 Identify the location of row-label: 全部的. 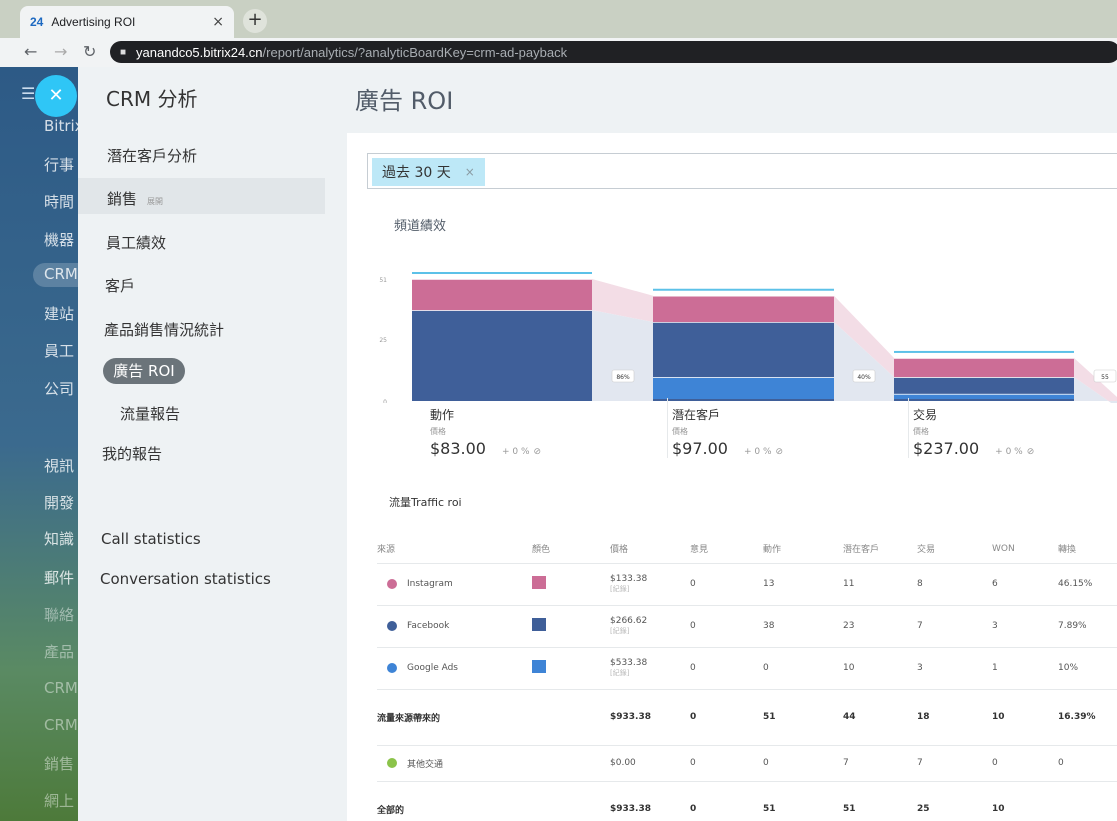
(391, 810).